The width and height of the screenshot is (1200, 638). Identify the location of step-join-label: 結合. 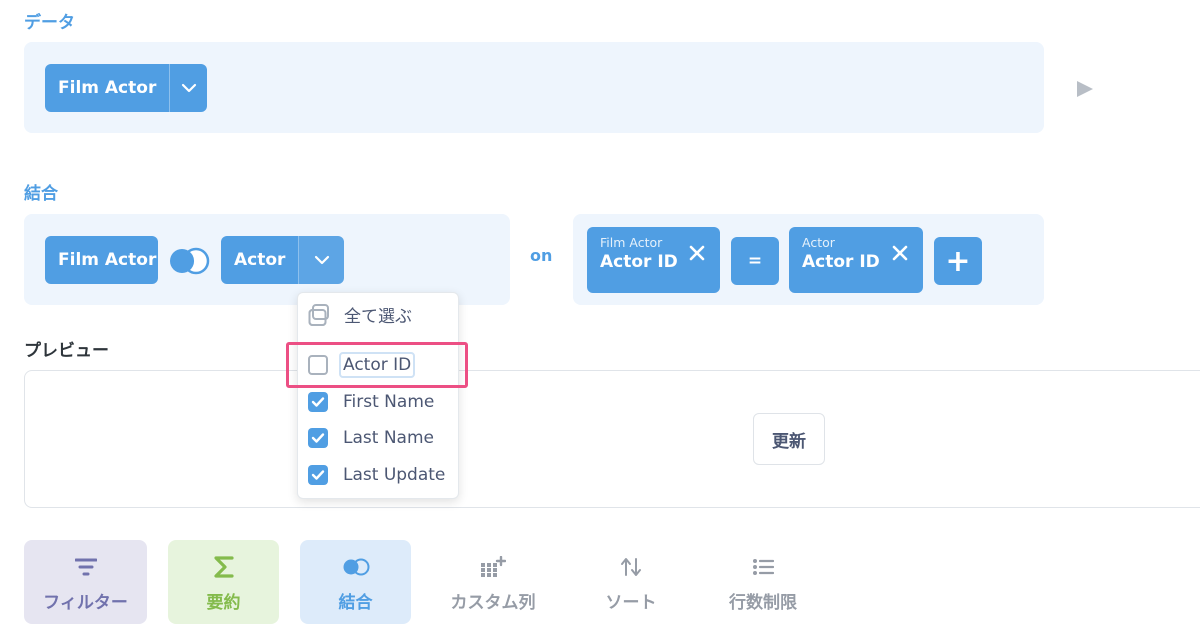
(355, 602).